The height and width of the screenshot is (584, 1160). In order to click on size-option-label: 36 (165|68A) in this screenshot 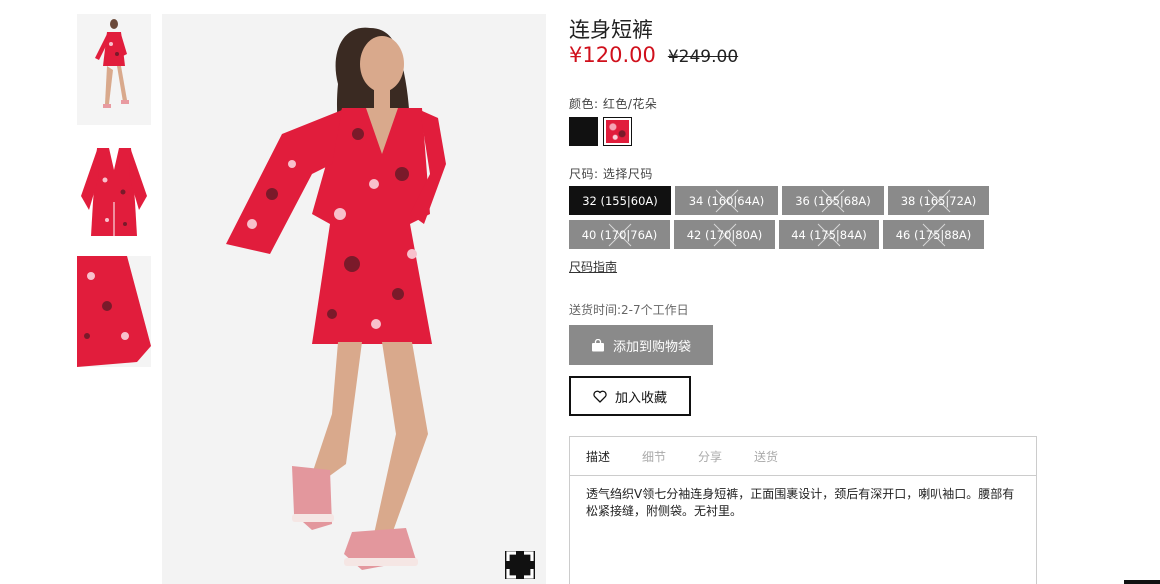, I will do `click(833, 200)`.